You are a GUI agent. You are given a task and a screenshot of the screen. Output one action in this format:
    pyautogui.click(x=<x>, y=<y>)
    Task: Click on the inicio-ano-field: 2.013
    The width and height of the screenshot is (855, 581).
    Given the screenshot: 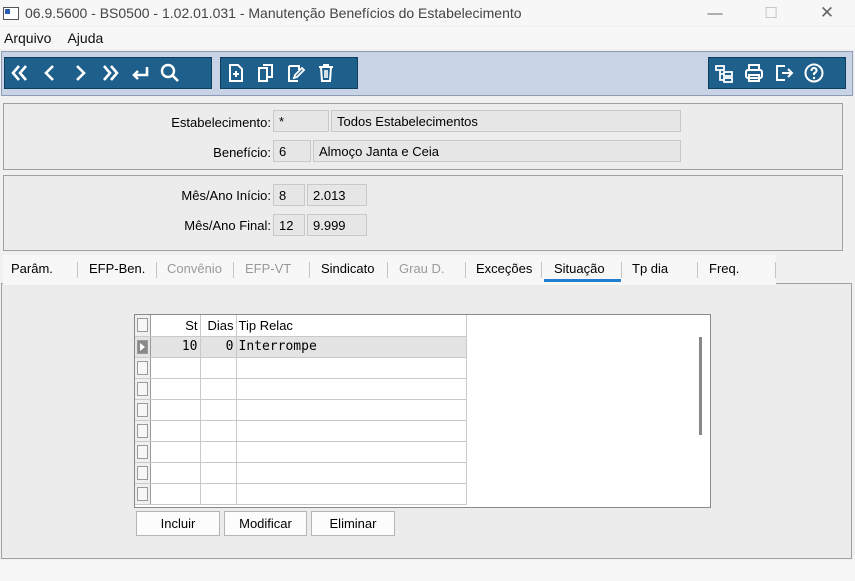 What is the action you would take?
    pyautogui.click(x=337, y=195)
    